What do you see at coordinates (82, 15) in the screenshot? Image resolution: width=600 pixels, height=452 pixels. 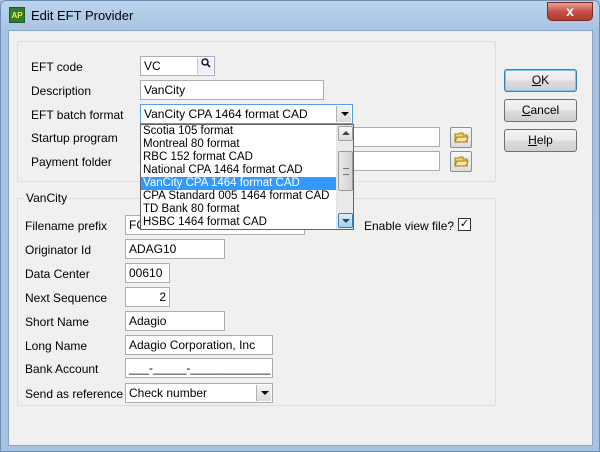 I see `window-title: Edit EFT Provider` at bounding box center [82, 15].